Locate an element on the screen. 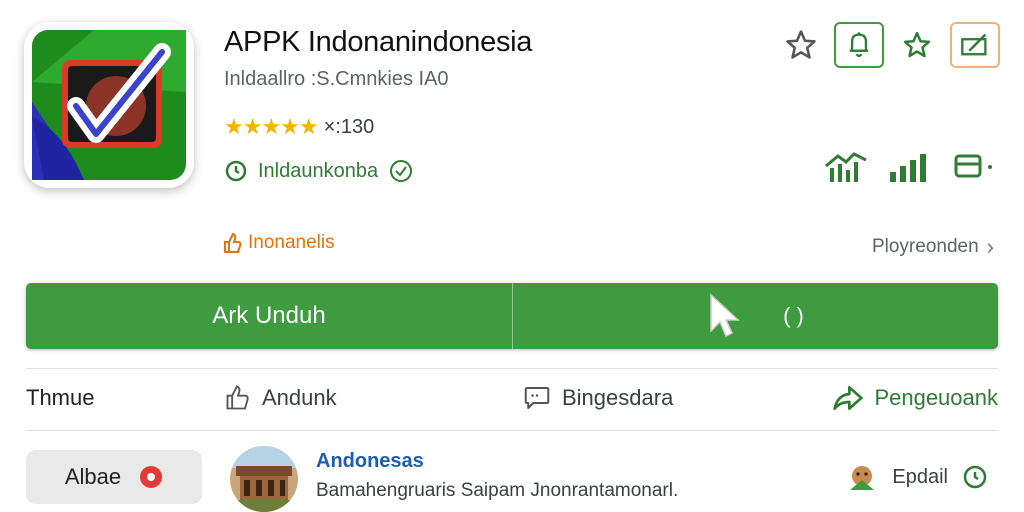 This screenshot has height=512, width=1024. edit-button is located at coordinates (975, 45).